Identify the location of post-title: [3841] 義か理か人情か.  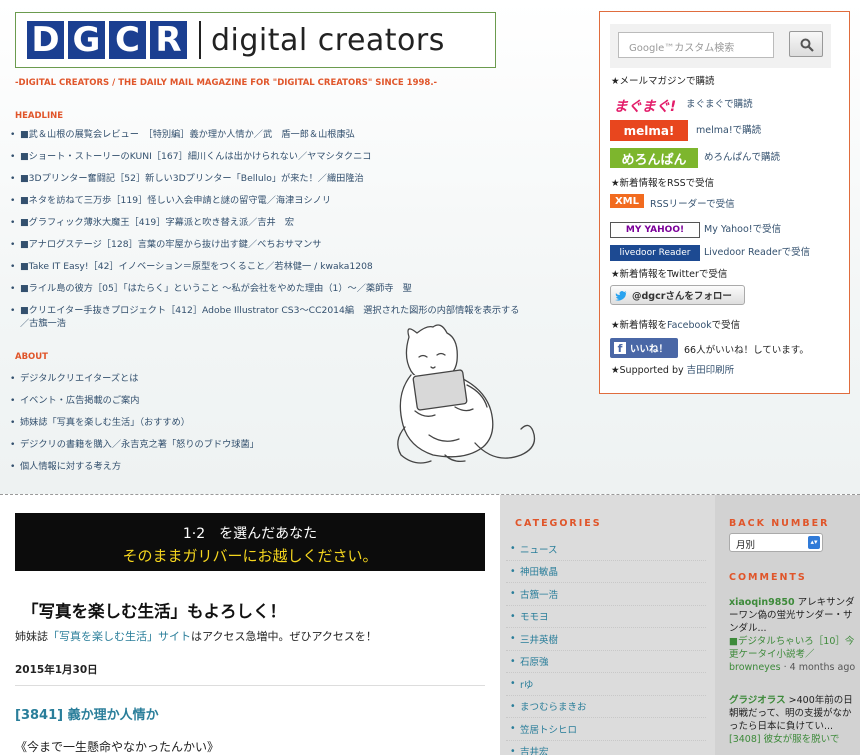
(87, 713).